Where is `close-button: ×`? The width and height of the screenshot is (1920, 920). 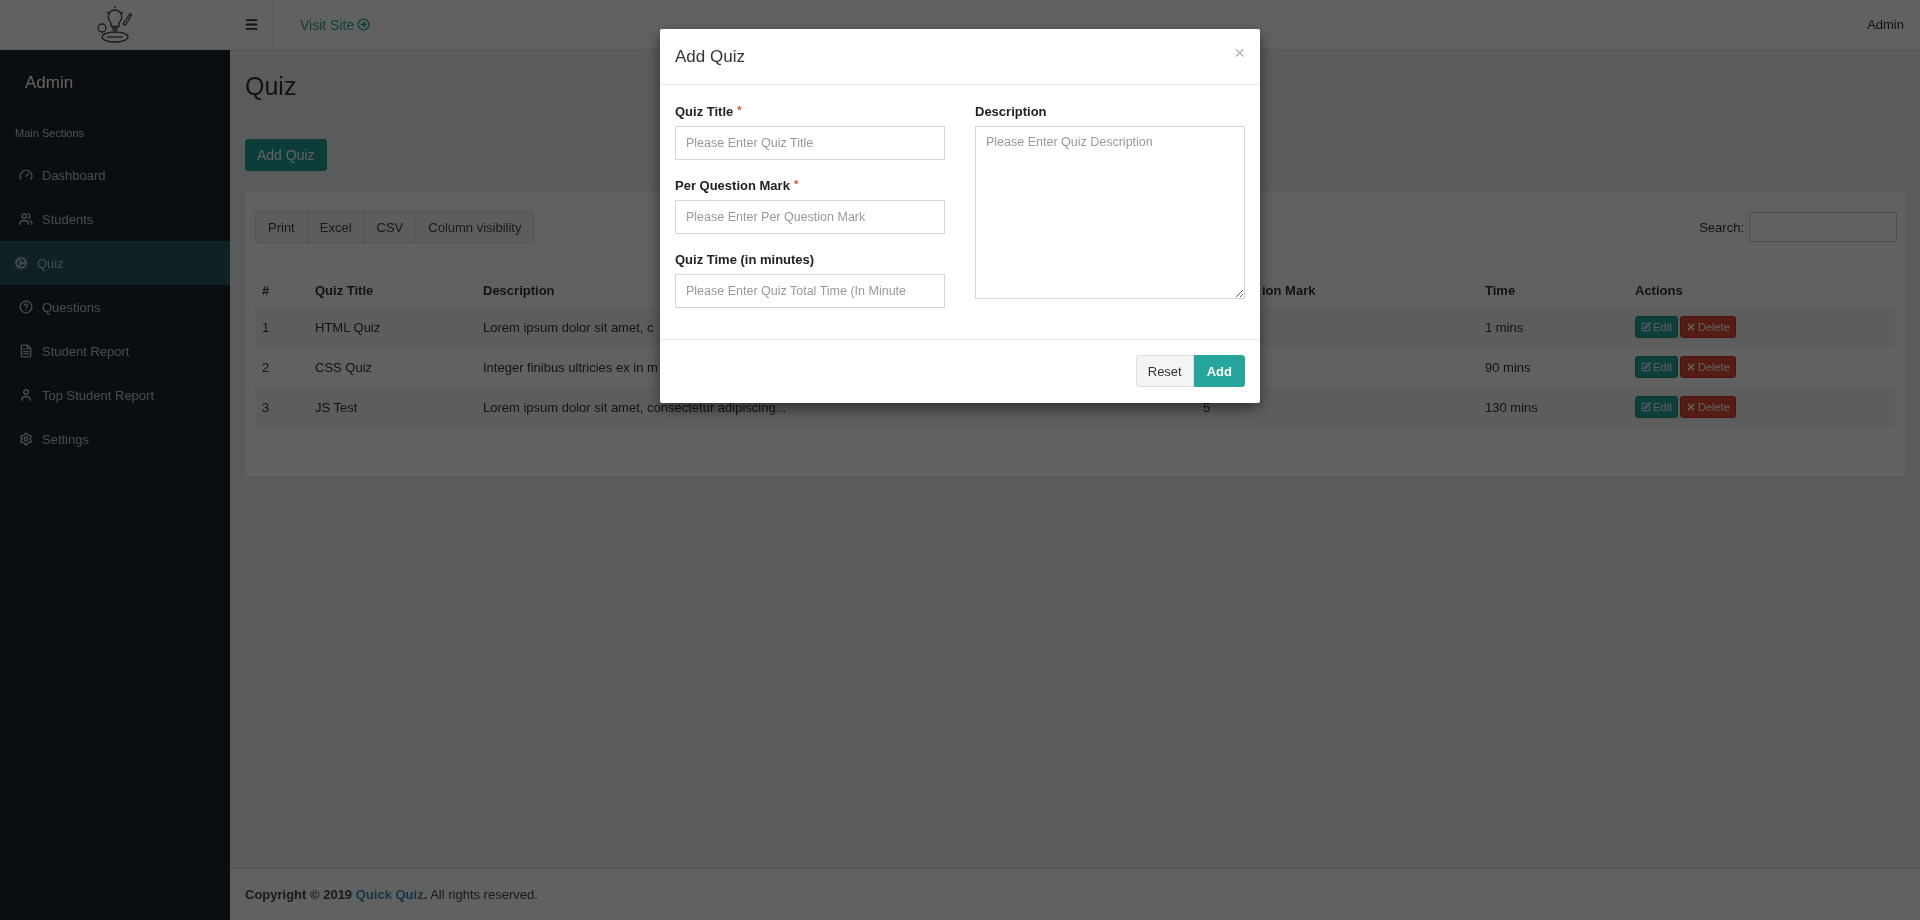 close-button: × is located at coordinates (1239, 52).